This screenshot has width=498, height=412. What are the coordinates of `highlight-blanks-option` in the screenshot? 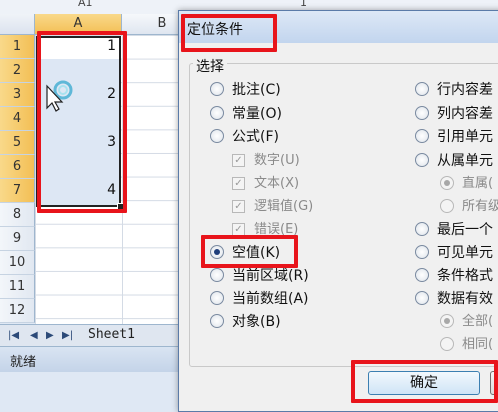 It's located at (249, 251).